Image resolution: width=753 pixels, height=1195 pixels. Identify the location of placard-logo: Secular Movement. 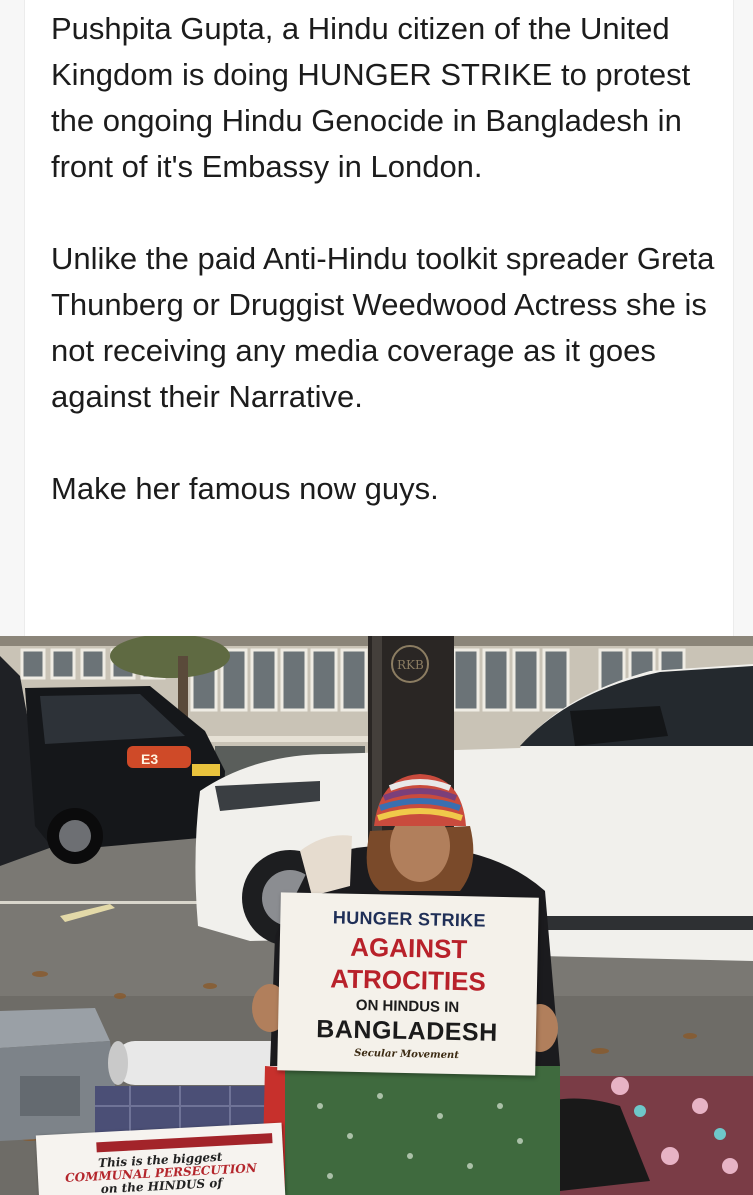
(406, 1054).